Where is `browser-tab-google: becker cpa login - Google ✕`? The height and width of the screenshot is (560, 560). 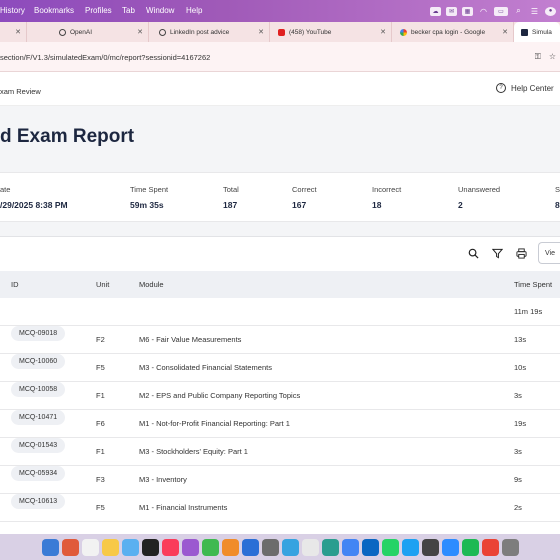
browser-tab-google: becker cpa login - Google ✕ is located at coordinates (453, 32).